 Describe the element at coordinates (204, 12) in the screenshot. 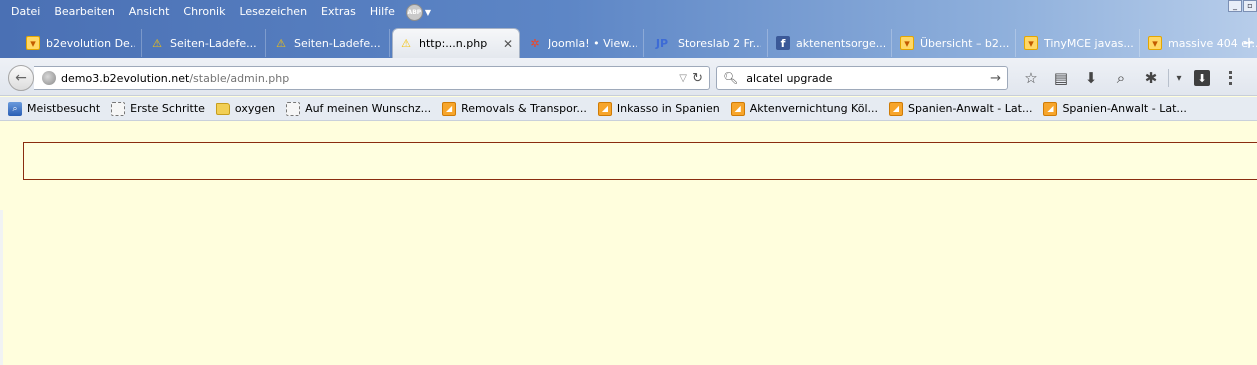

I see `menu-chronik: Chronik` at that location.